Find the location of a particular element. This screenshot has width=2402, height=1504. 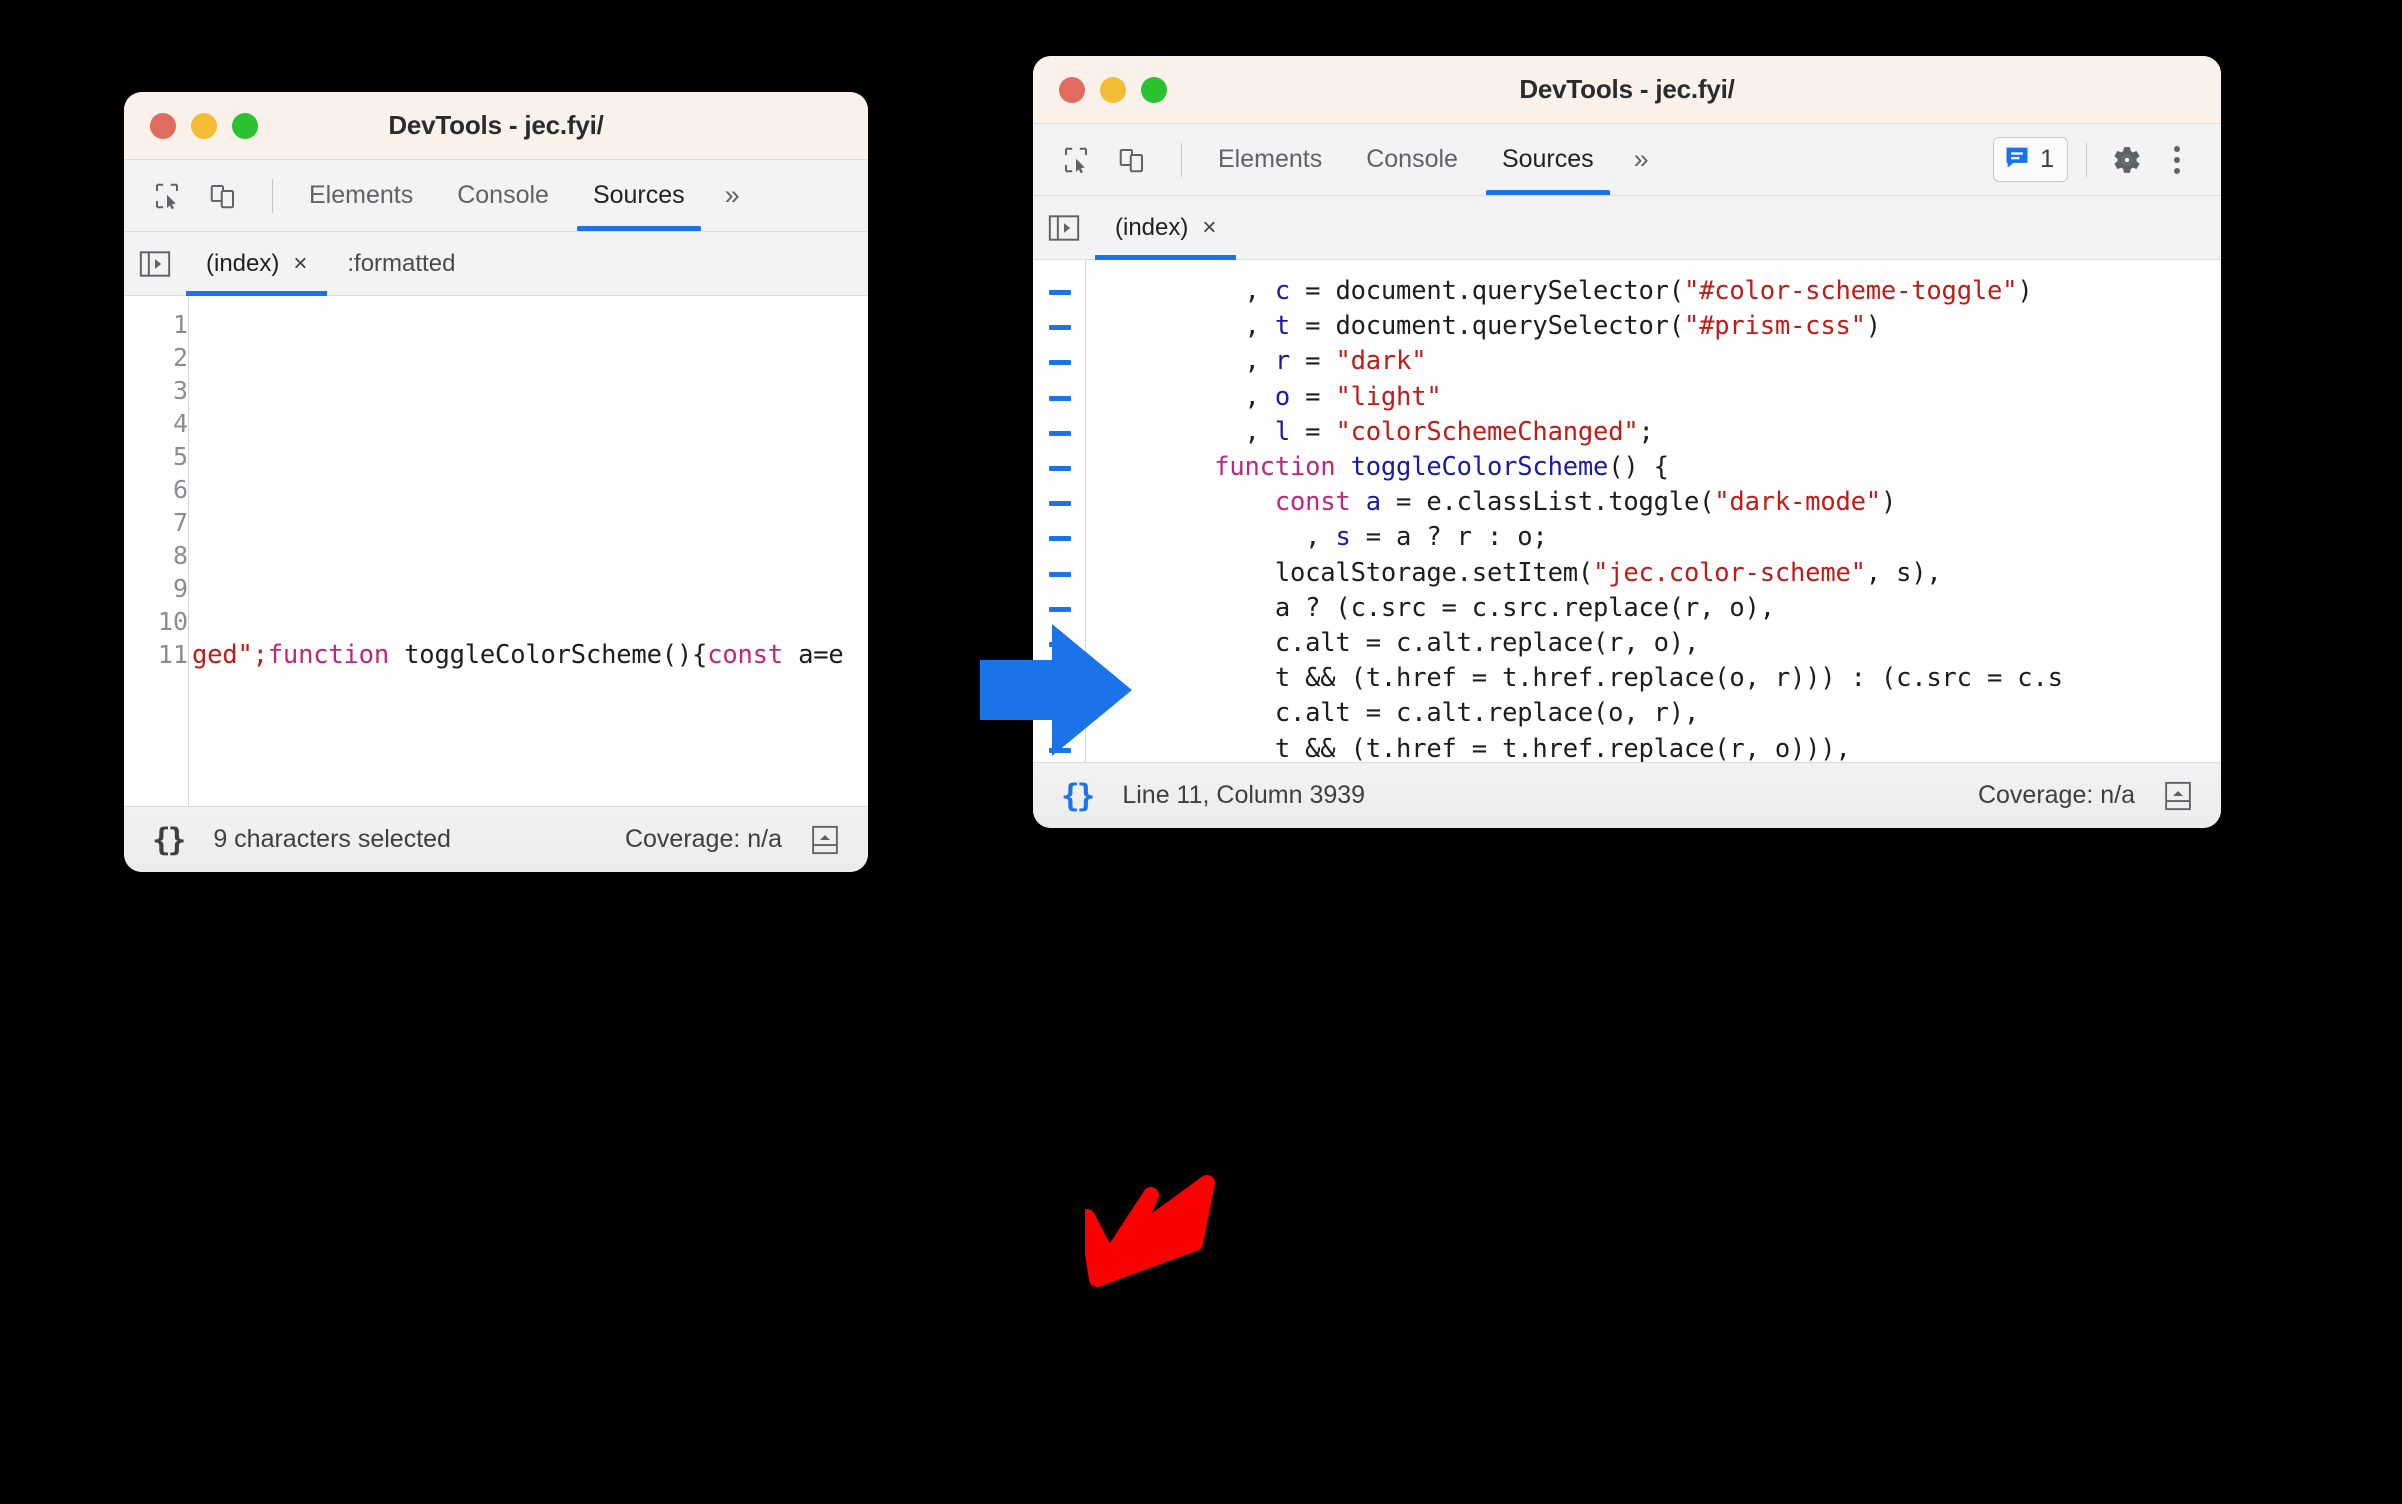

code-line: , o = "light" is located at coordinates (1267, 397).